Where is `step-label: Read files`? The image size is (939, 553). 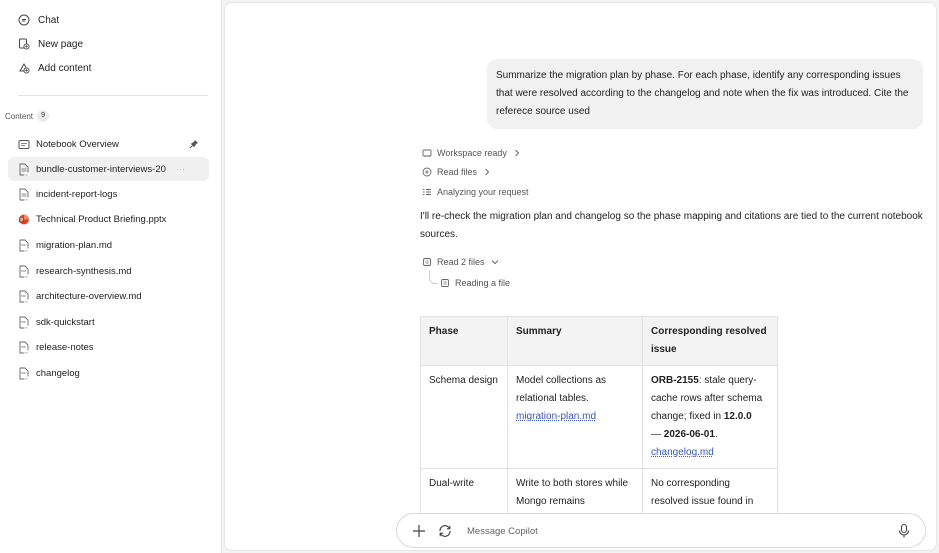
step-label: Read files is located at coordinates (457, 172).